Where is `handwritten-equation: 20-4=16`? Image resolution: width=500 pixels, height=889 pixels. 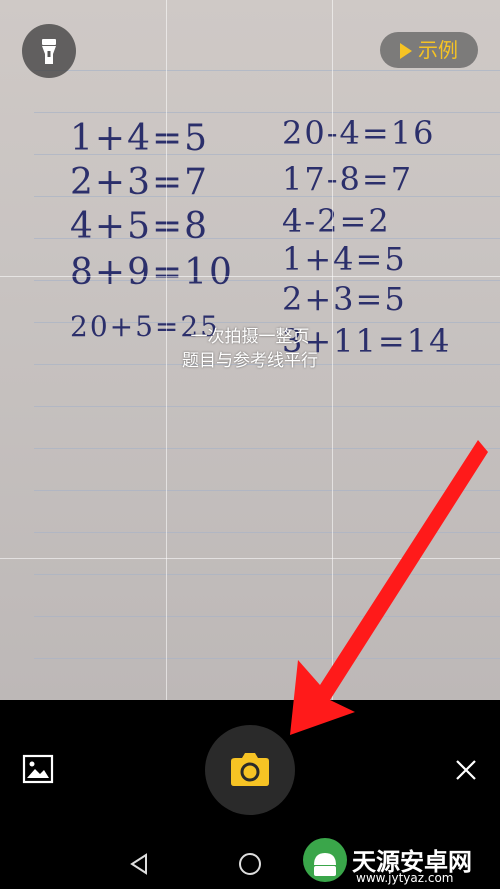
handwritten-equation: 20-4=16 is located at coordinates (359, 133).